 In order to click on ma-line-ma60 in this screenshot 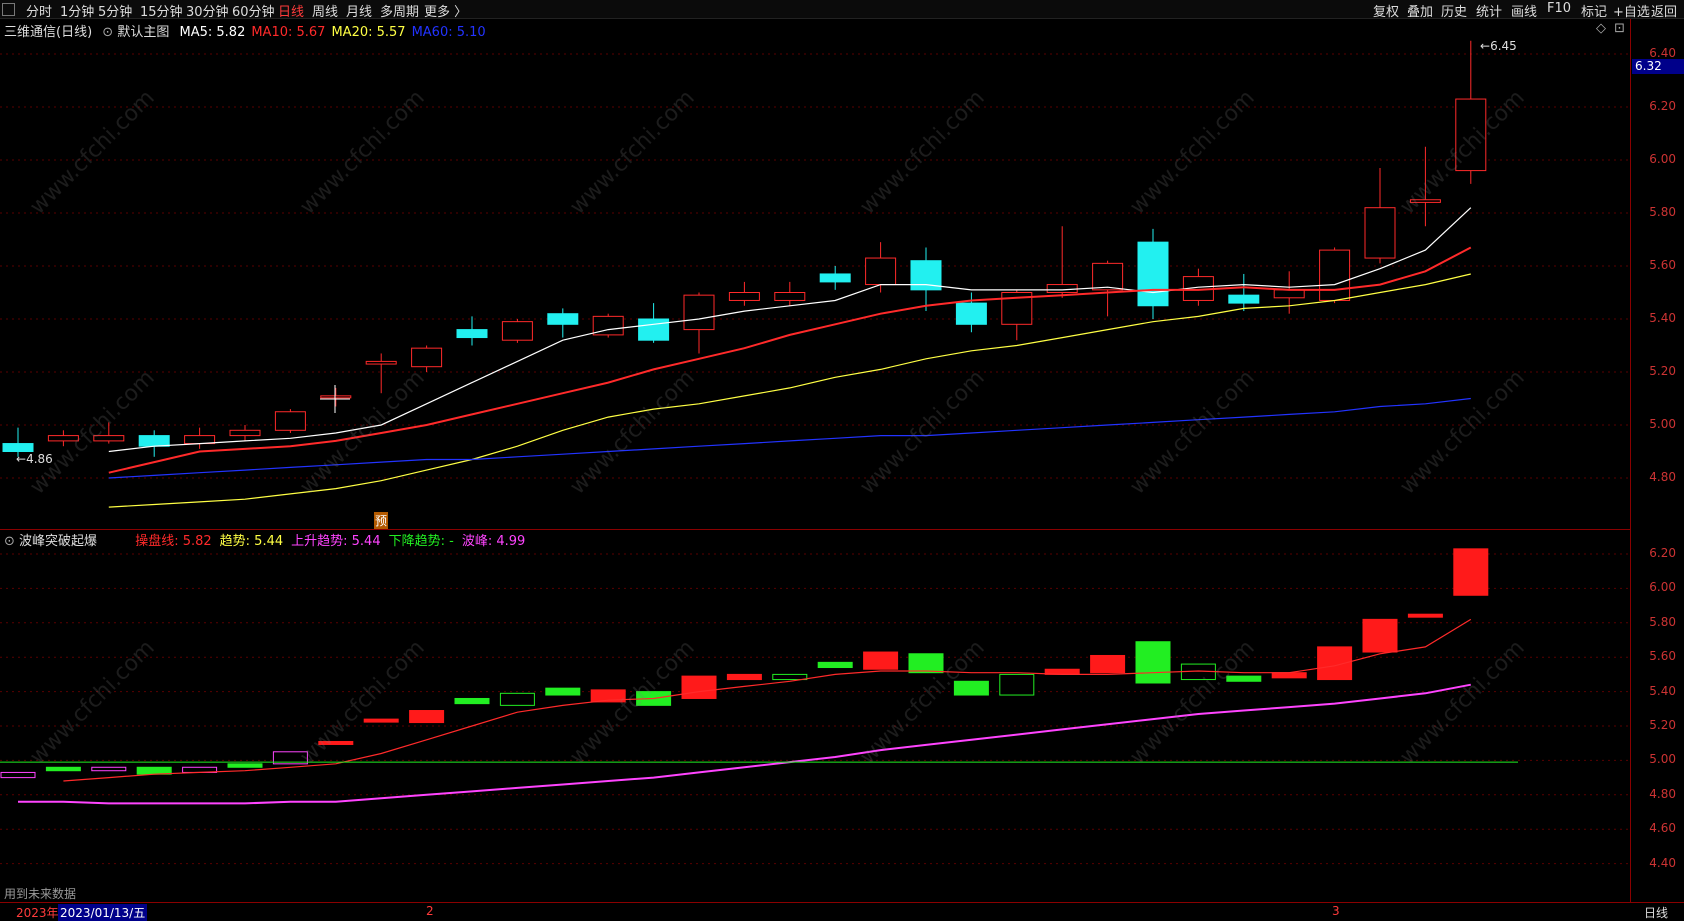, I will do `click(789, 438)`.